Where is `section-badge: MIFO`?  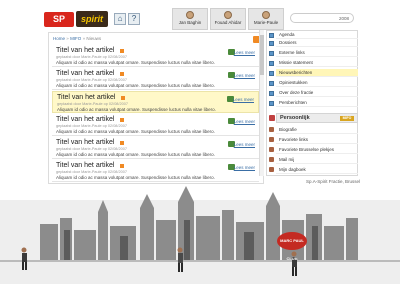 section-badge: MIFO is located at coordinates (347, 118).